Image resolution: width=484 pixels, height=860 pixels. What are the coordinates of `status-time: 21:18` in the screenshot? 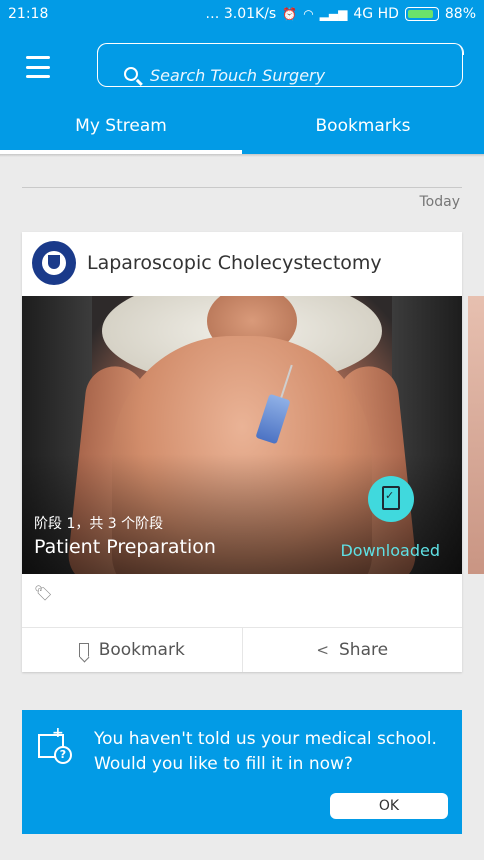 It's located at (28, 14).